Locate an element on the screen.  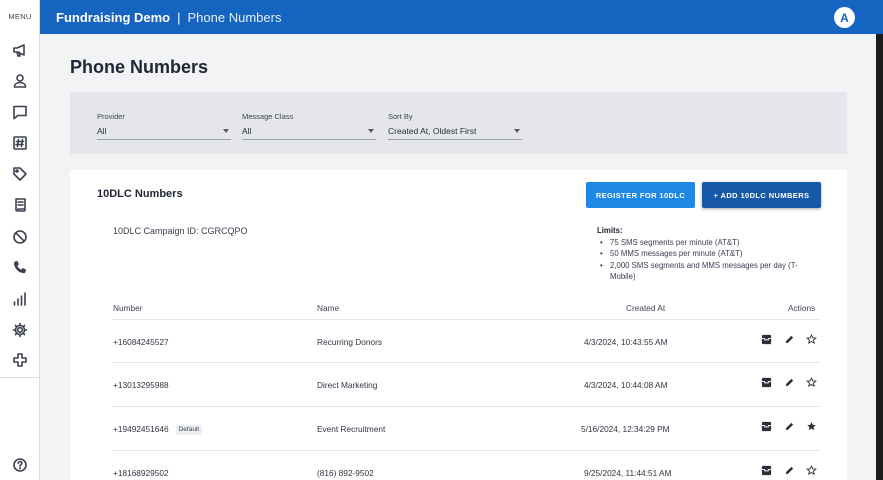
star-filled-icon is located at coordinates (811, 426).